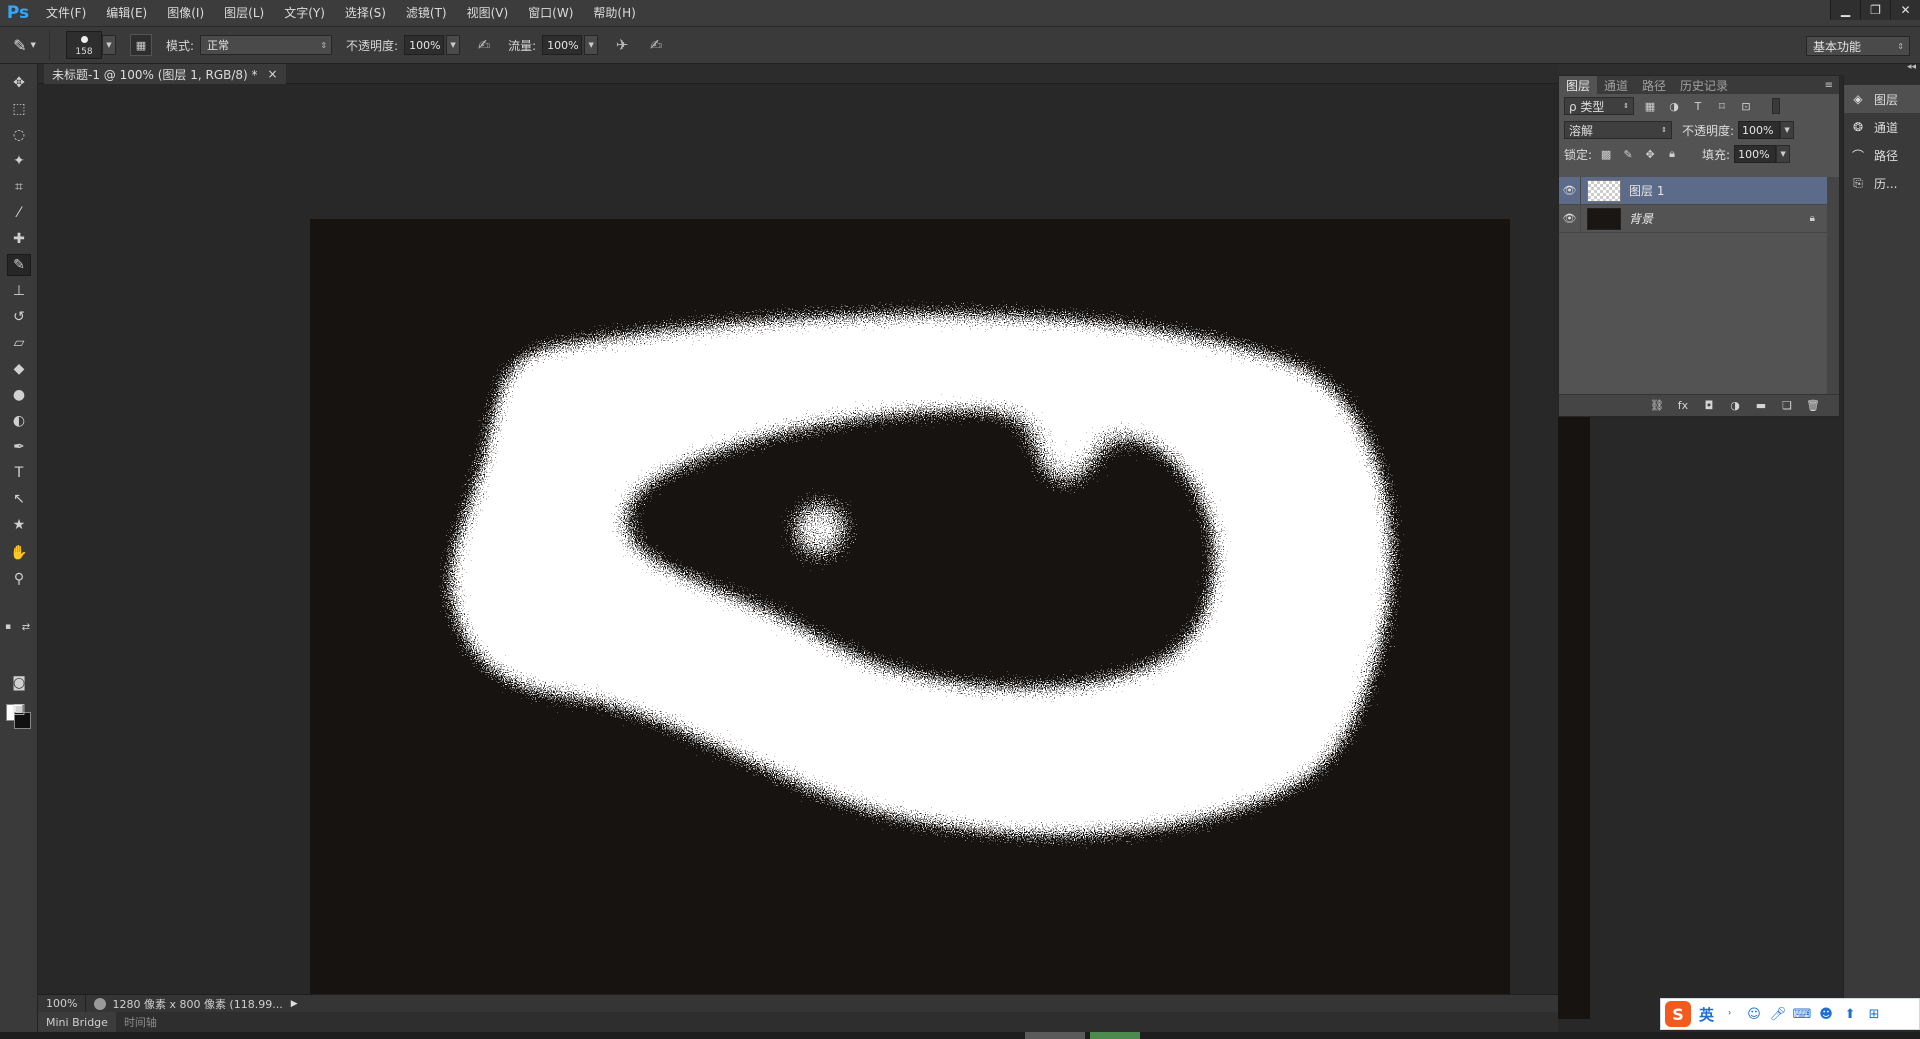  Describe the element at coordinates (141, 45) in the screenshot. I see `brush-panel-toggle-icon: ▦` at that location.